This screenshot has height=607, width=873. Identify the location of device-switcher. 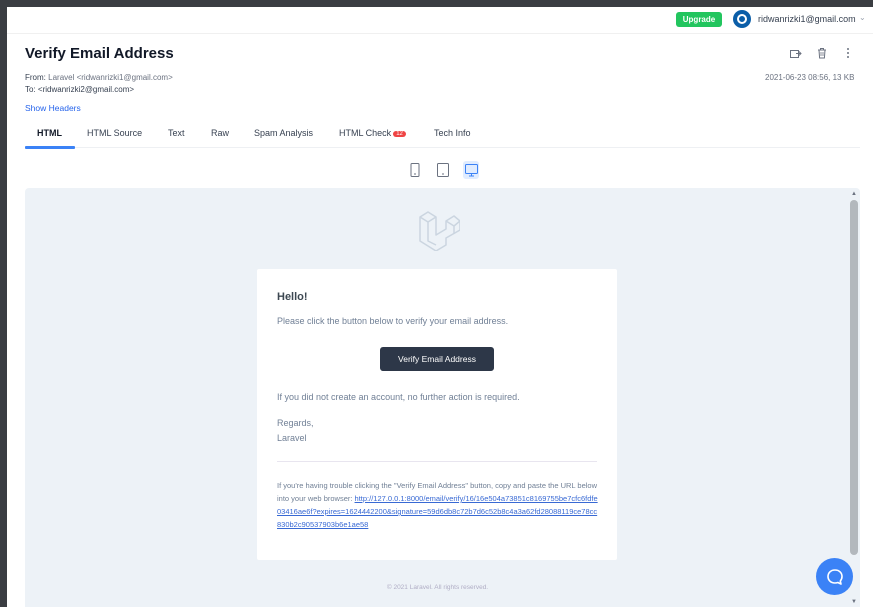
(443, 170).